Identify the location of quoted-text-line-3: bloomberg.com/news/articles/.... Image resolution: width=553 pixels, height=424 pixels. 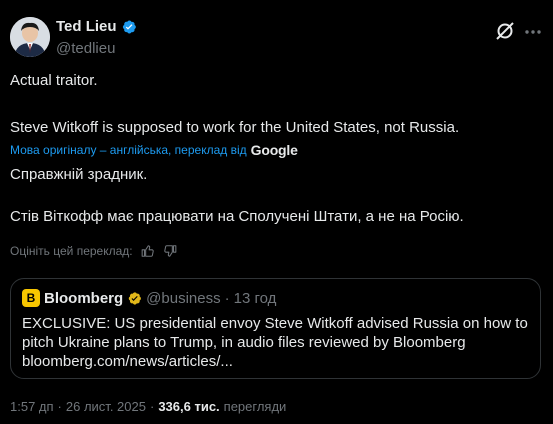
(127, 361).